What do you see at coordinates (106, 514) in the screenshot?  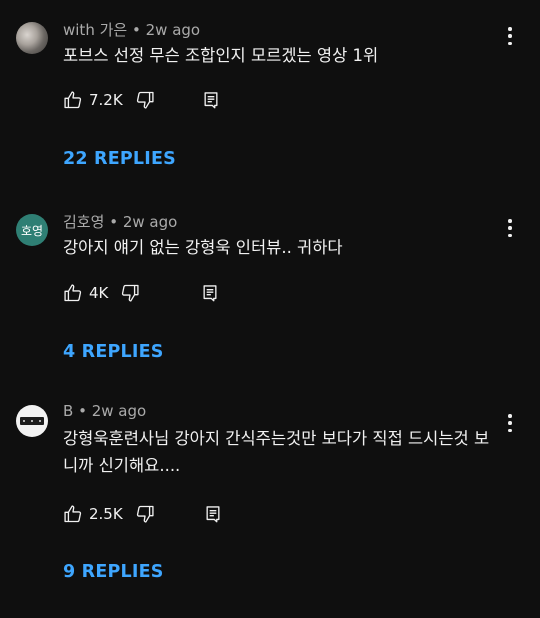 I see `like-count: 2.5K` at bounding box center [106, 514].